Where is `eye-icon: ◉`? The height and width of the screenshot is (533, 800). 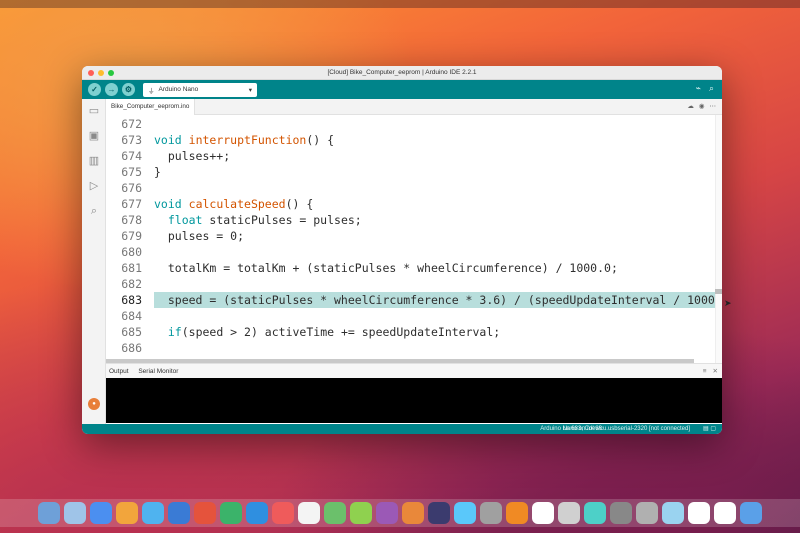
eye-icon: ◉ is located at coordinates (702, 107).